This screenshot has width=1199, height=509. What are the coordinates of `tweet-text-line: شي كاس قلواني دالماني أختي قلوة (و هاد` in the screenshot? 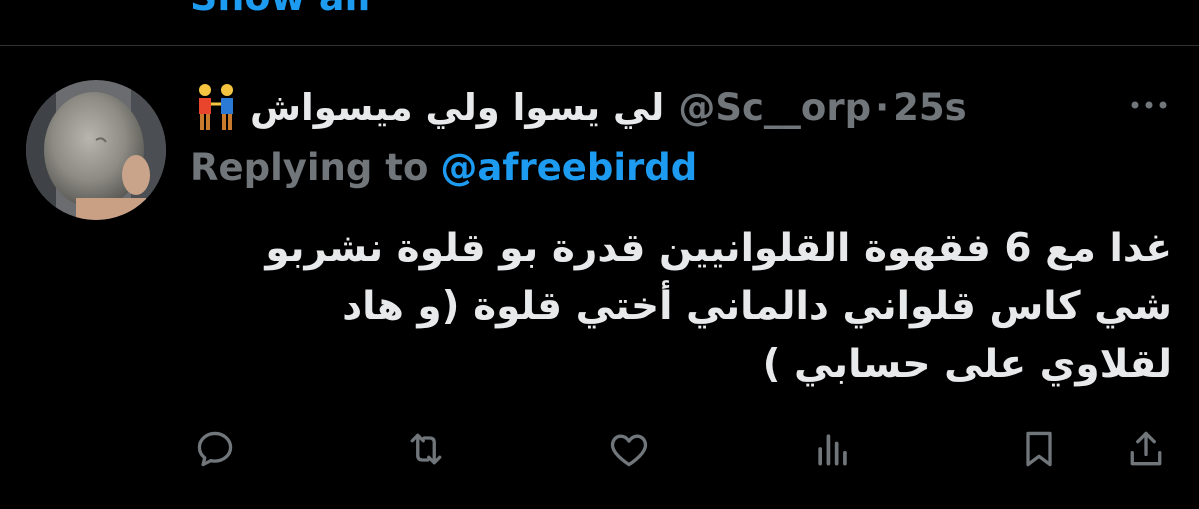 It's located at (757, 306).